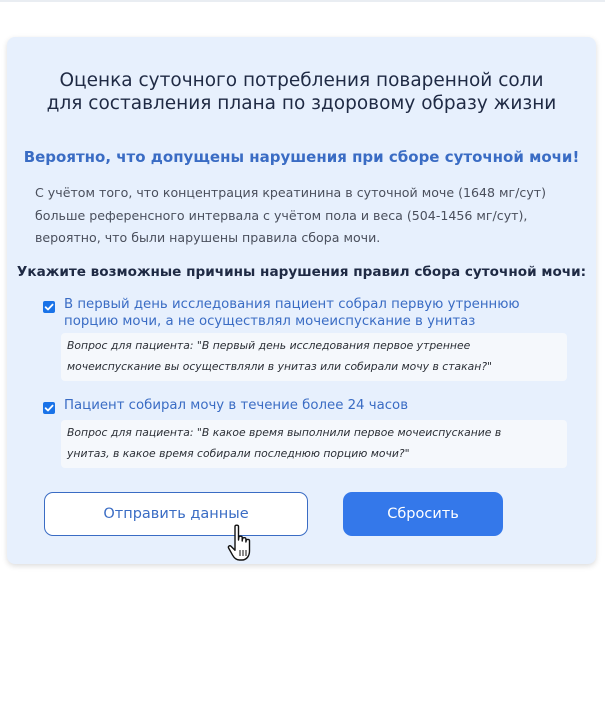 The image size is (605, 725). I want to click on reason-2-checkbox, so click(49, 408).